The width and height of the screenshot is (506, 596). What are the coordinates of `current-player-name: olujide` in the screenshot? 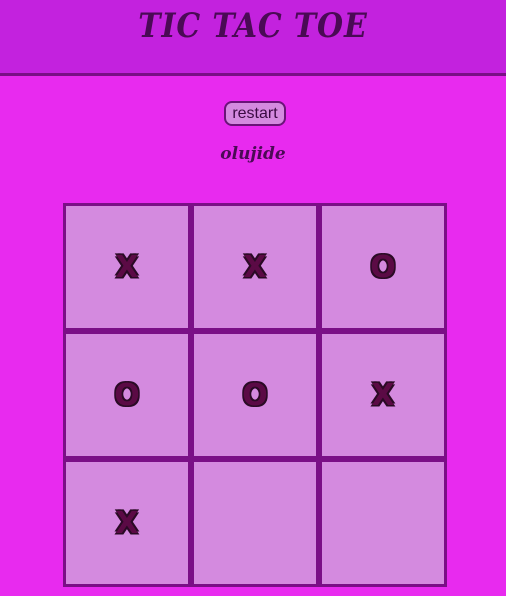 It's located at (253, 154).